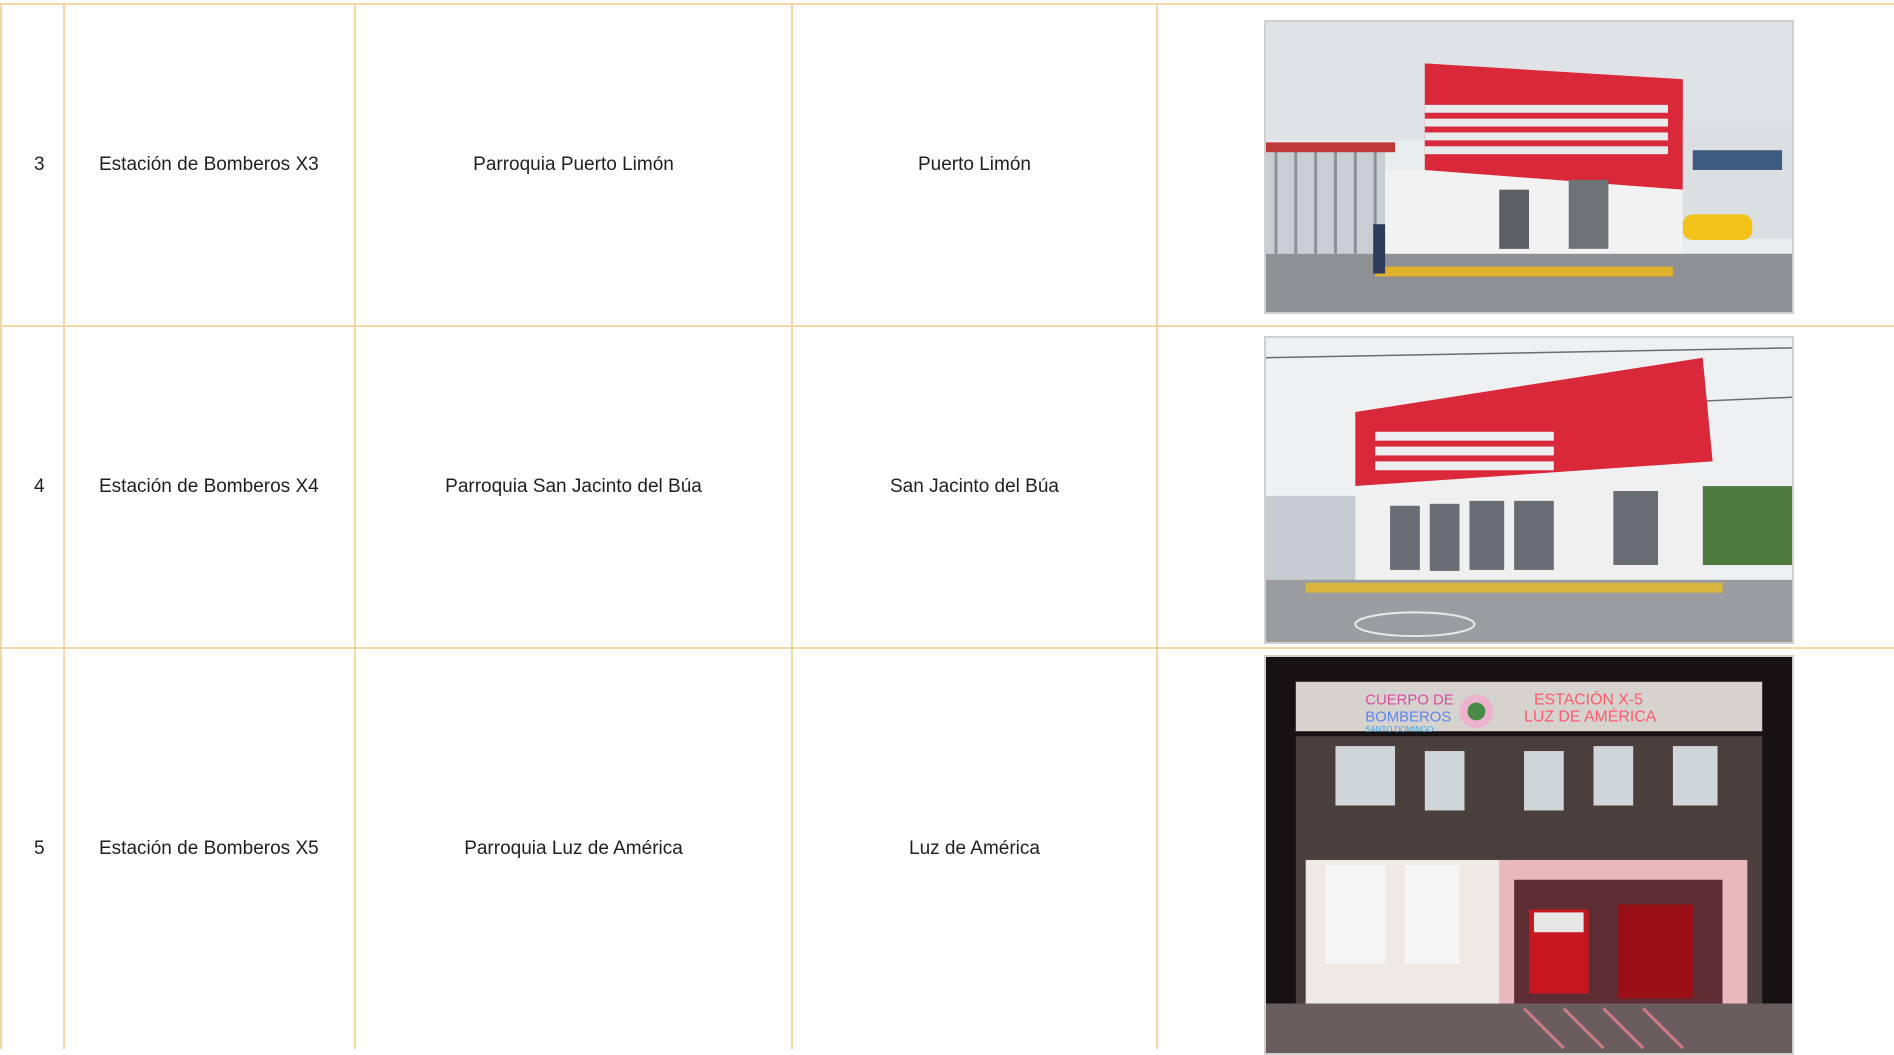 Image resolution: width=1894 pixels, height=1055 pixels. I want to click on sign-left-line1: CUERPO DE, so click(1409, 701).